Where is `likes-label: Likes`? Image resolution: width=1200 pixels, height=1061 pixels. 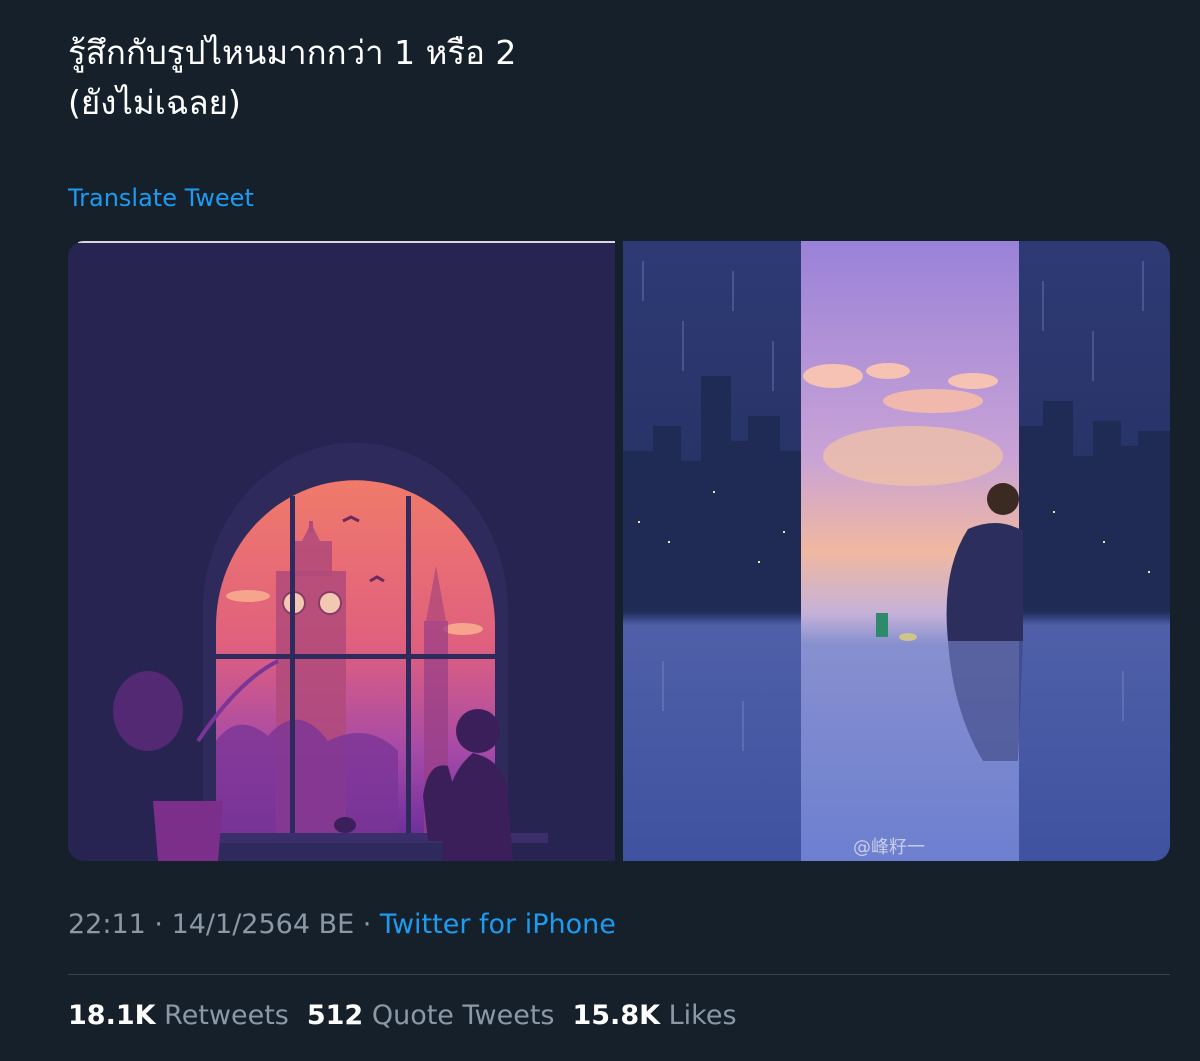 likes-label: Likes is located at coordinates (702, 1015).